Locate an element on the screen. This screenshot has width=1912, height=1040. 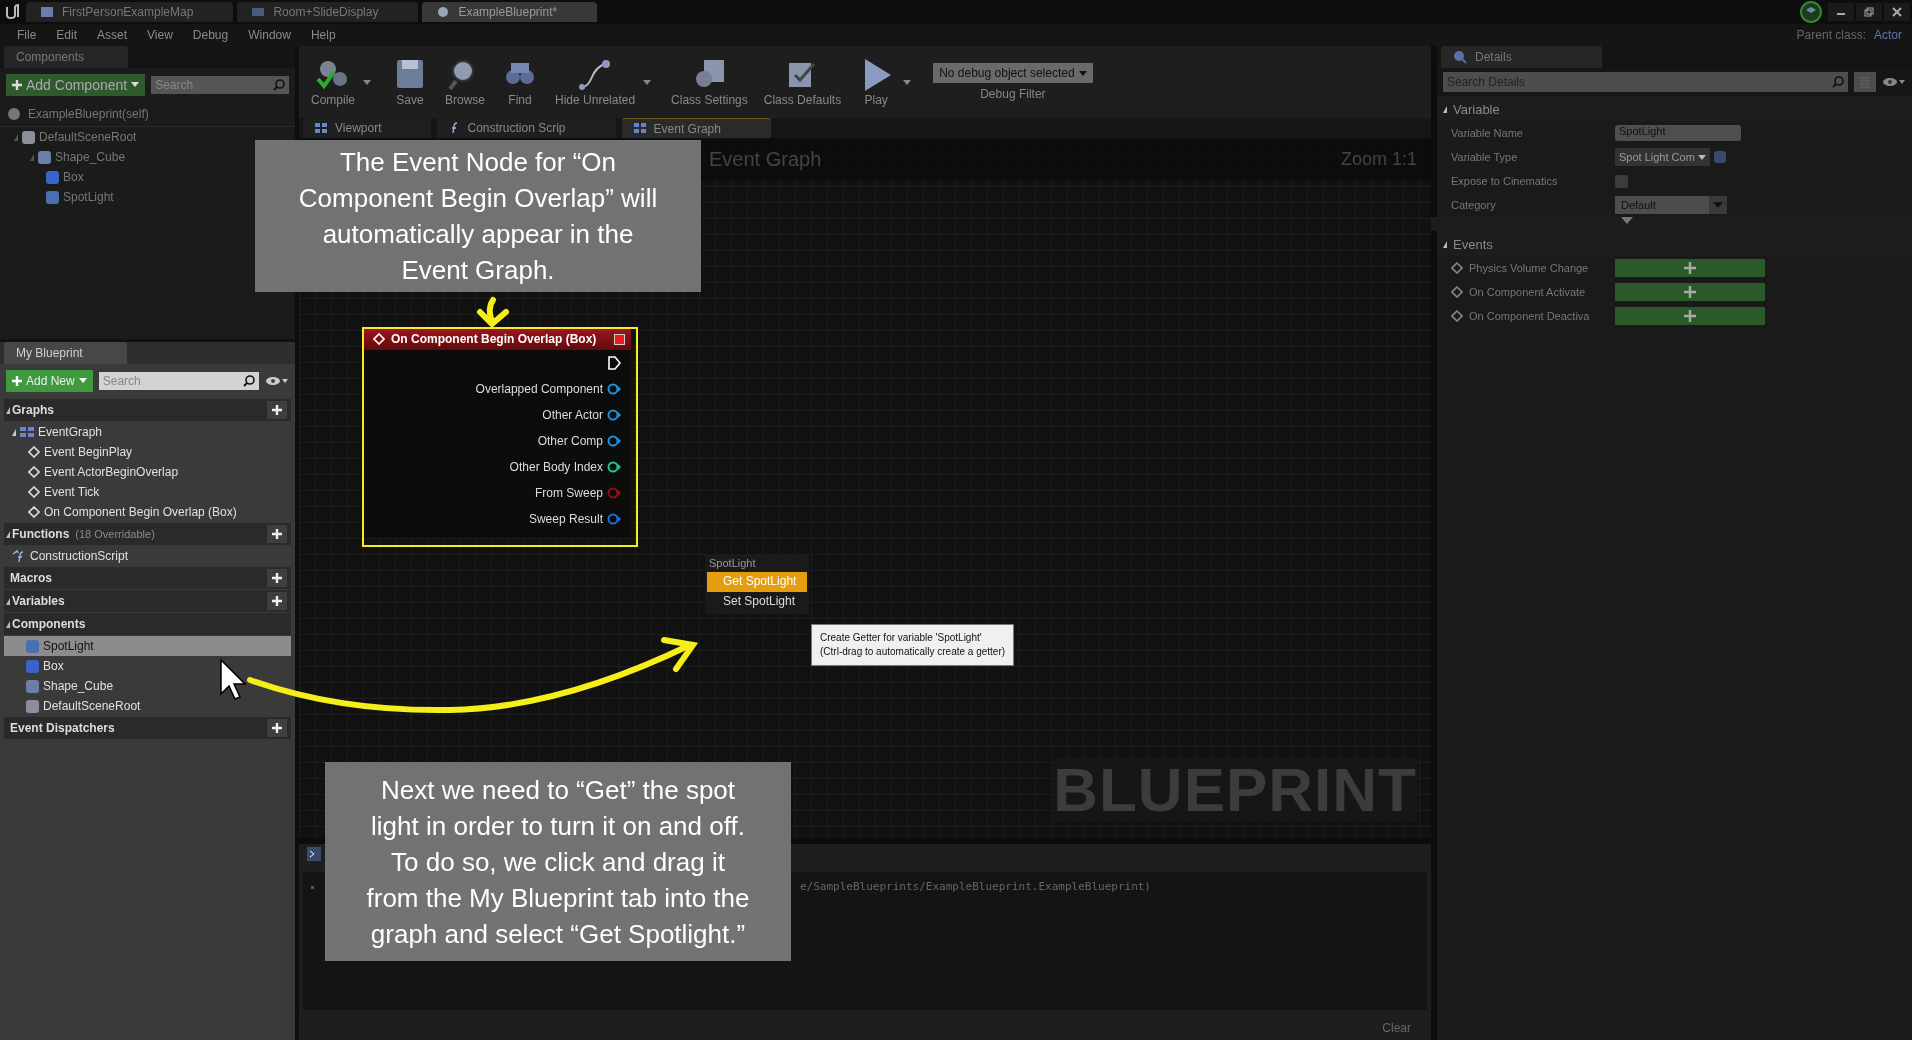
toolbar-button: Class Settings is located at coordinates (709, 82).